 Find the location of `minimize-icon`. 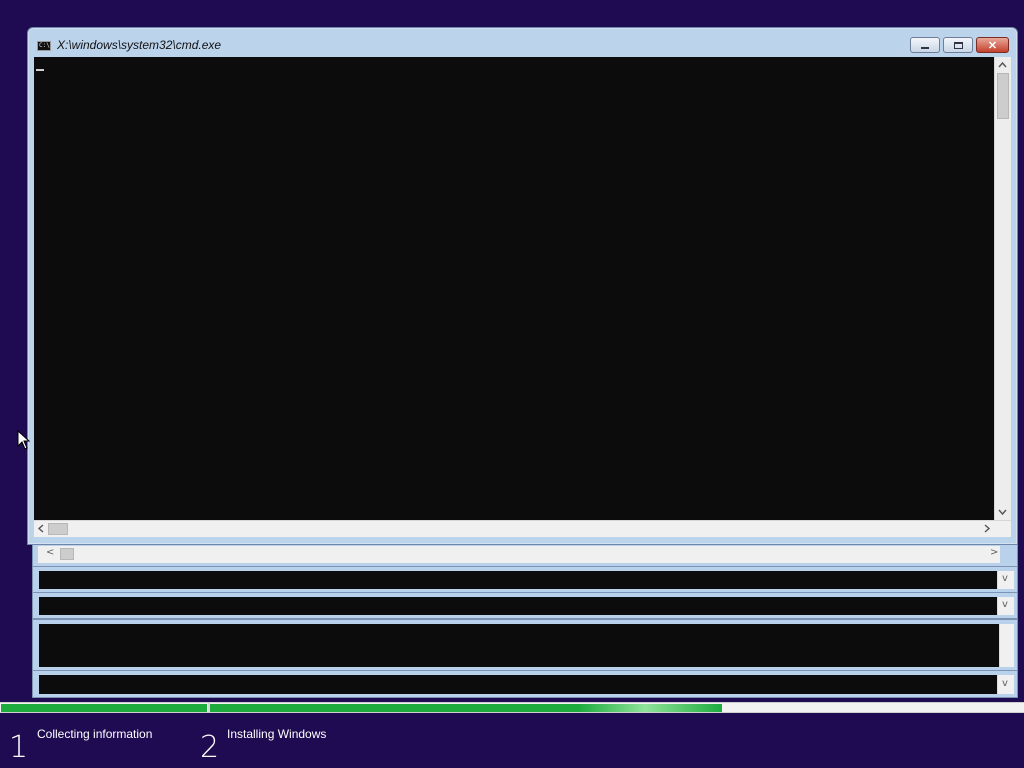

minimize-icon is located at coordinates (925, 47).